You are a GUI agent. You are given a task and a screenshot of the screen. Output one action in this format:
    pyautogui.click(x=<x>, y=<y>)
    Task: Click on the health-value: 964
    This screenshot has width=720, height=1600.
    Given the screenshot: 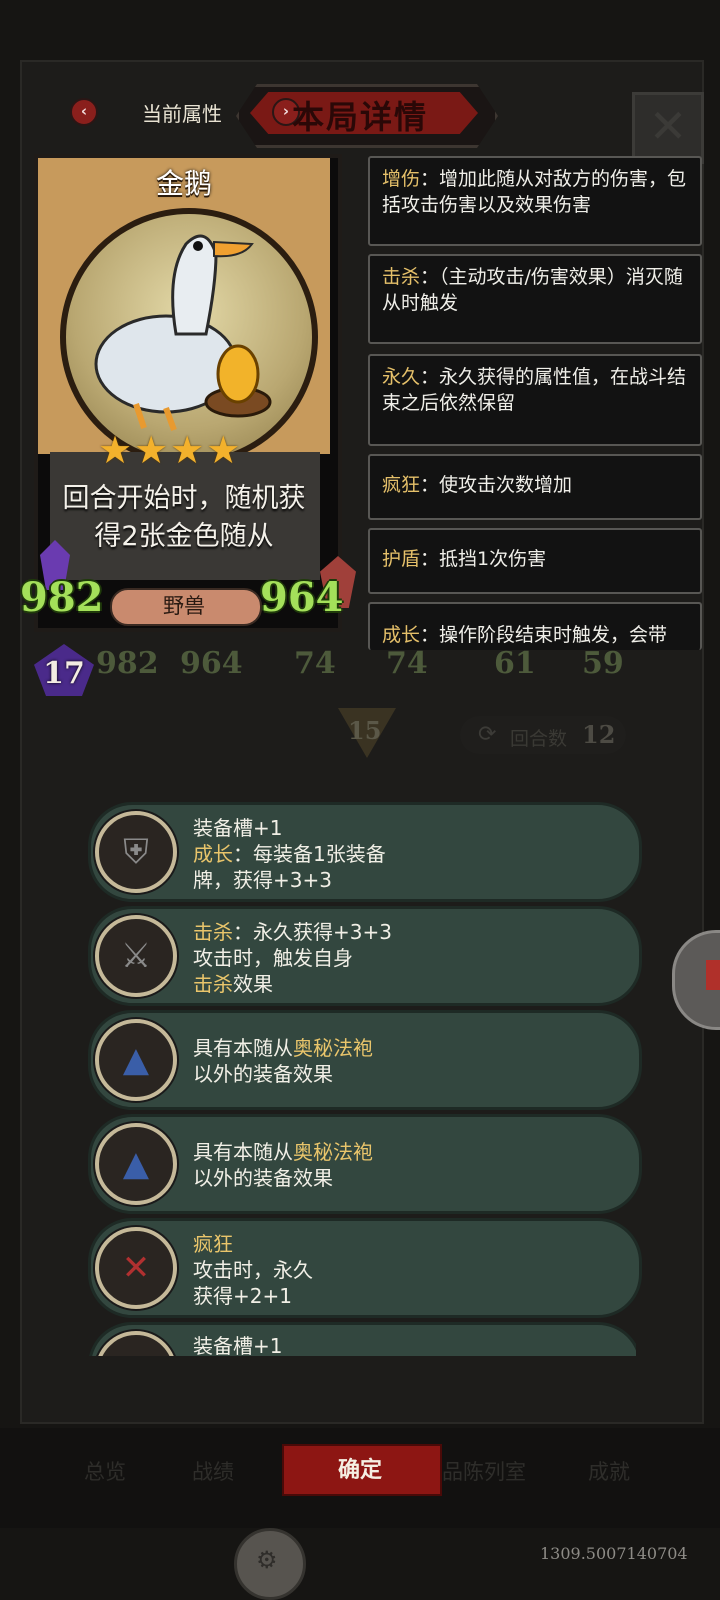 What is the action you would take?
    pyautogui.click(x=302, y=597)
    